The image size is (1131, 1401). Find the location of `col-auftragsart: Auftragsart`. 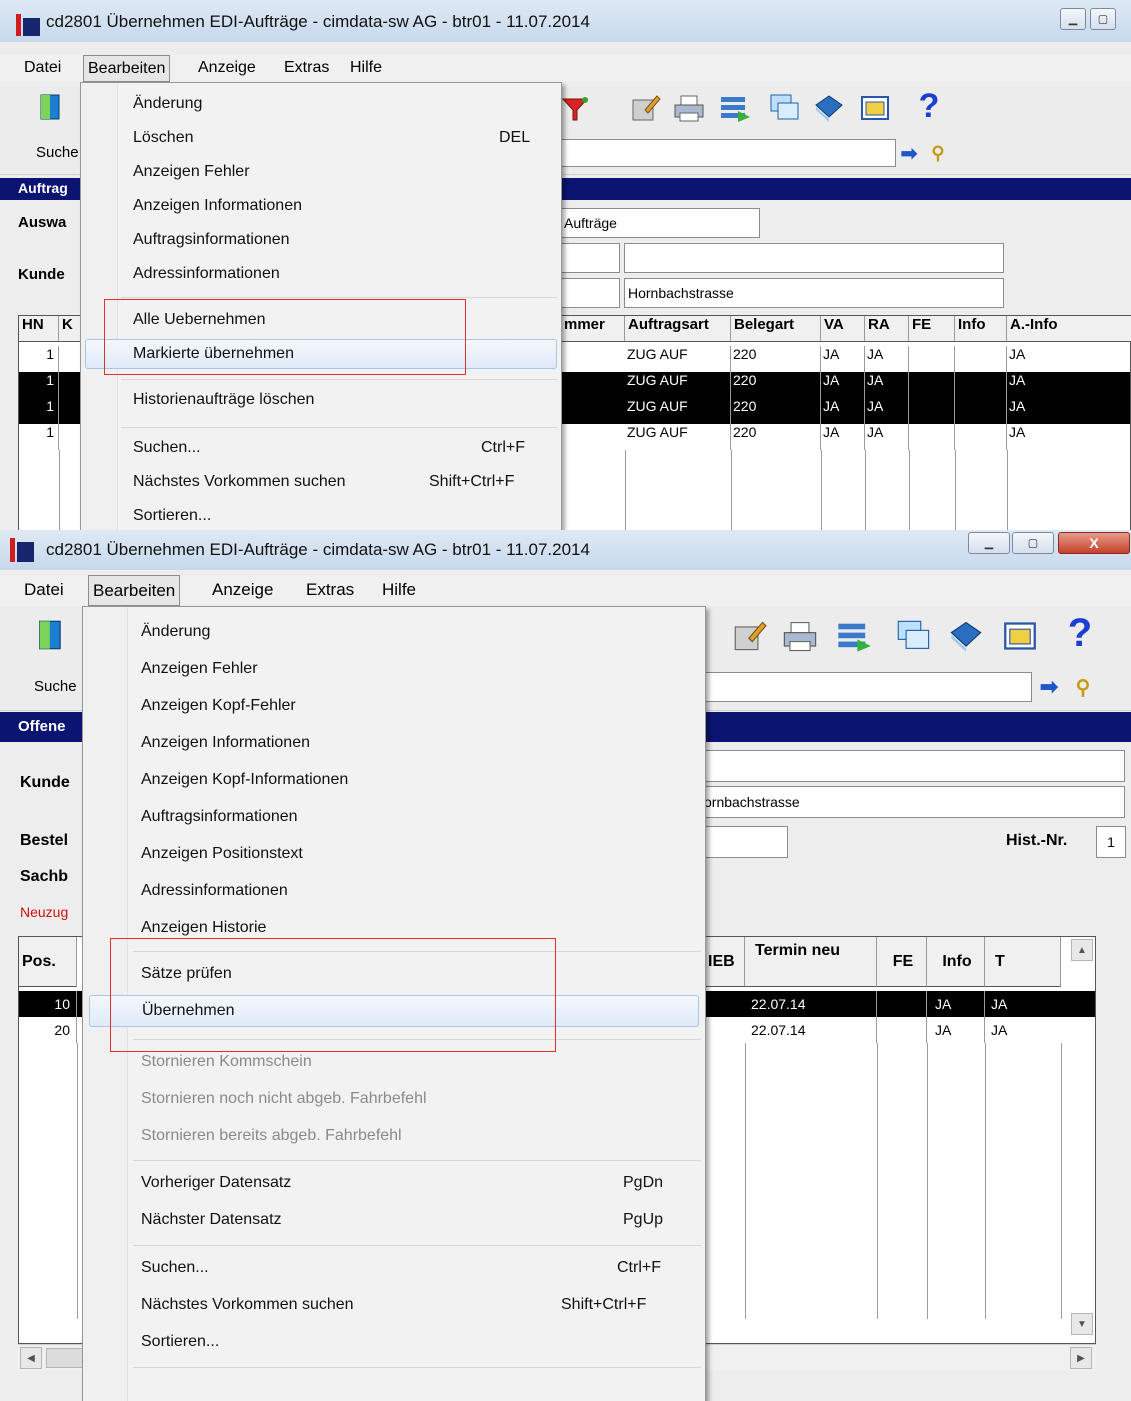

col-auftragsart: Auftragsart is located at coordinates (678, 329).